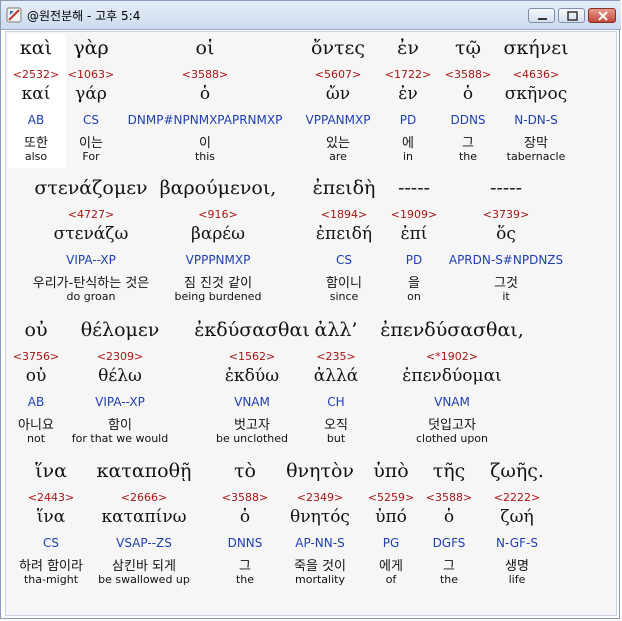 Image resolution: width=622 pixels, height=621 pixels. What do you see at coordinates (414, 234) in the screenshot?
I see `word-lemma: ἐπί` at bounding box center [414, 234].